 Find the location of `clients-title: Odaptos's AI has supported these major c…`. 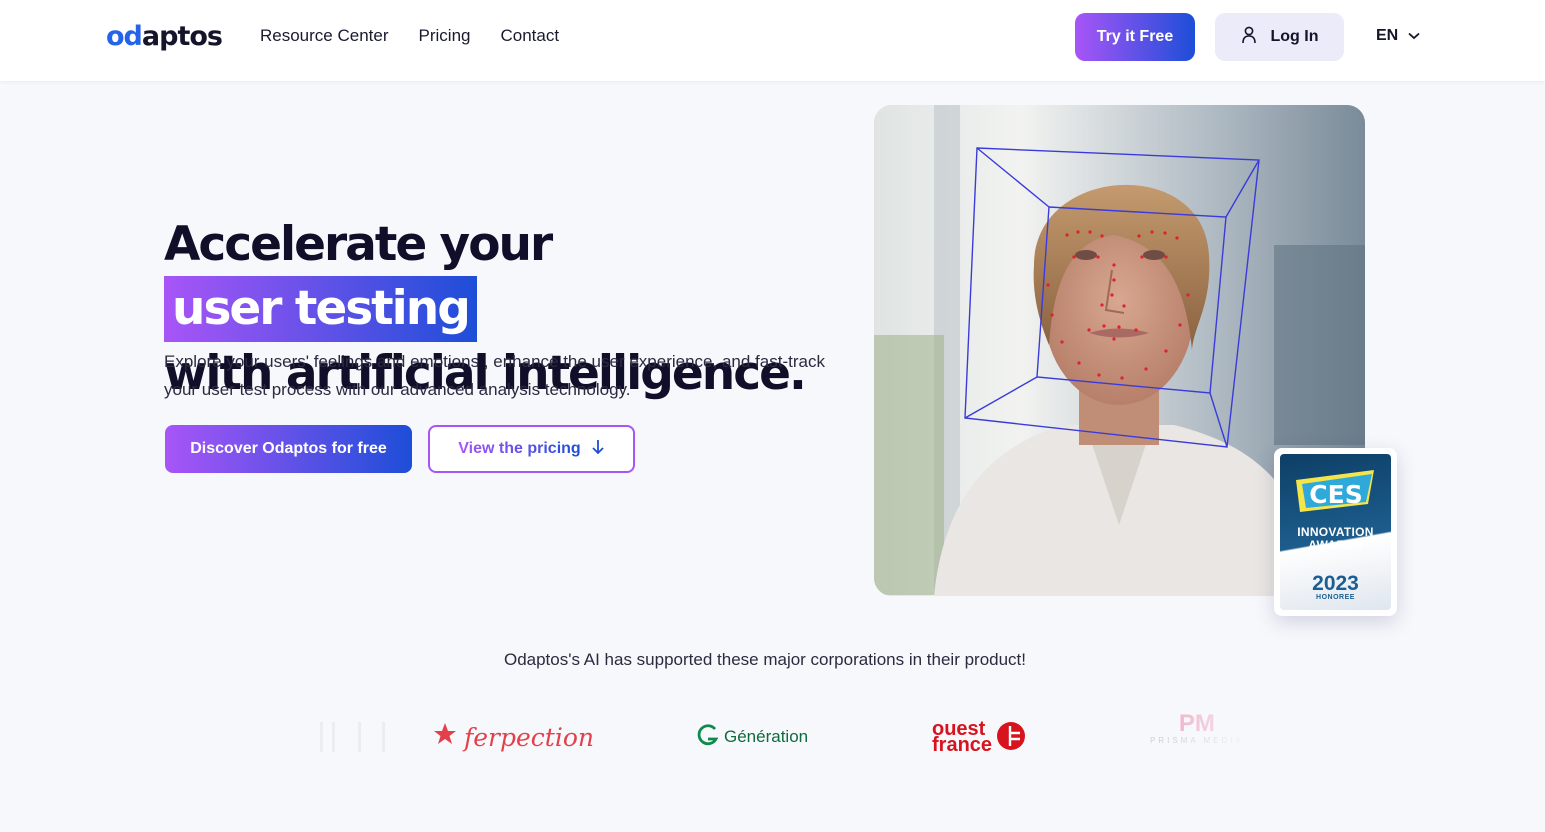

clients-title: Odaptos's AI has supported these major c… is located at coordinates (765, 659).